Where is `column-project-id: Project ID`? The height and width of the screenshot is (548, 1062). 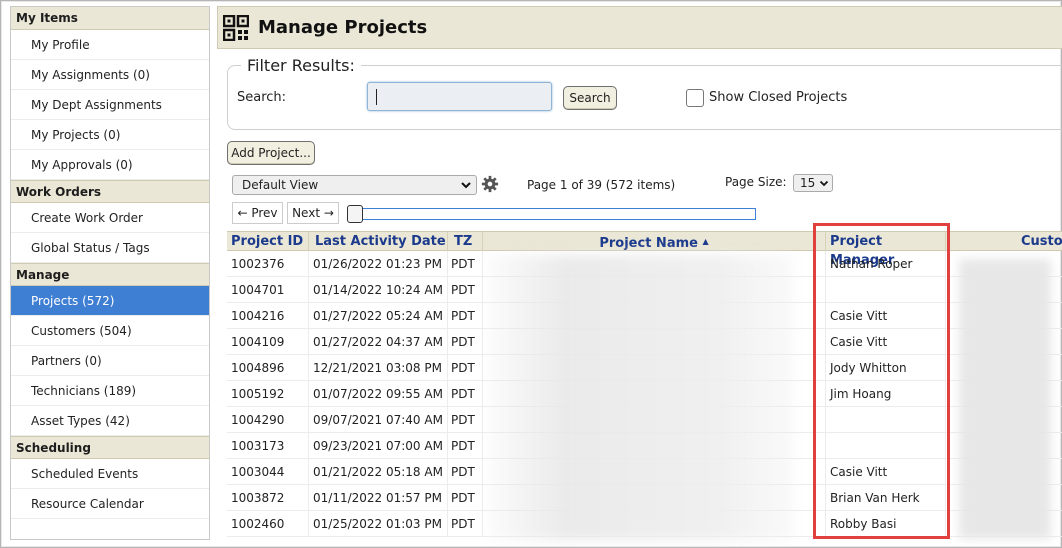 column-project-id: Project ID is located at coordinates (268, 241).